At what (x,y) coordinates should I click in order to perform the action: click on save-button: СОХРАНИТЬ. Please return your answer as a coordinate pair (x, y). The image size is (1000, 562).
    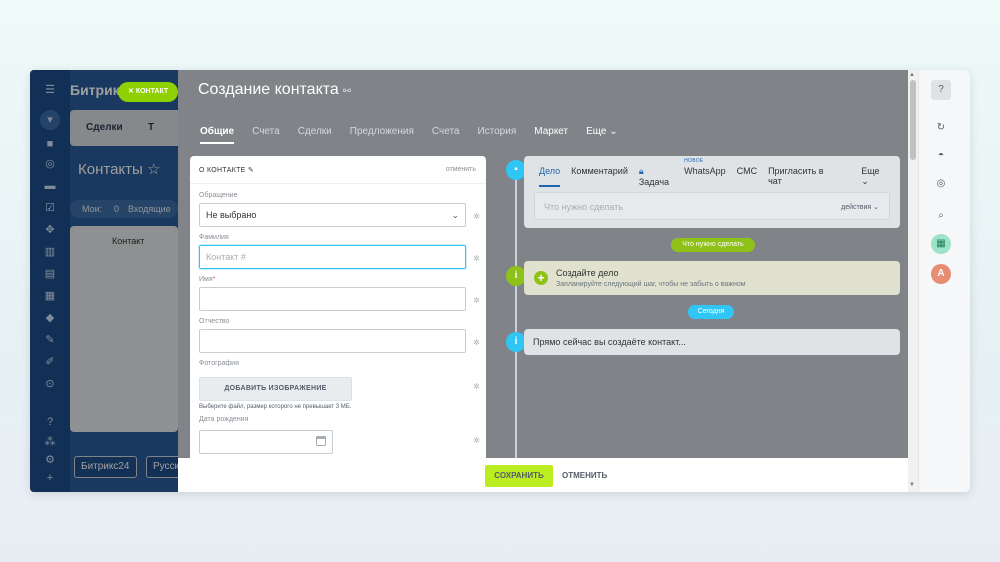
    Looking at the image, I should click on (519, 476).